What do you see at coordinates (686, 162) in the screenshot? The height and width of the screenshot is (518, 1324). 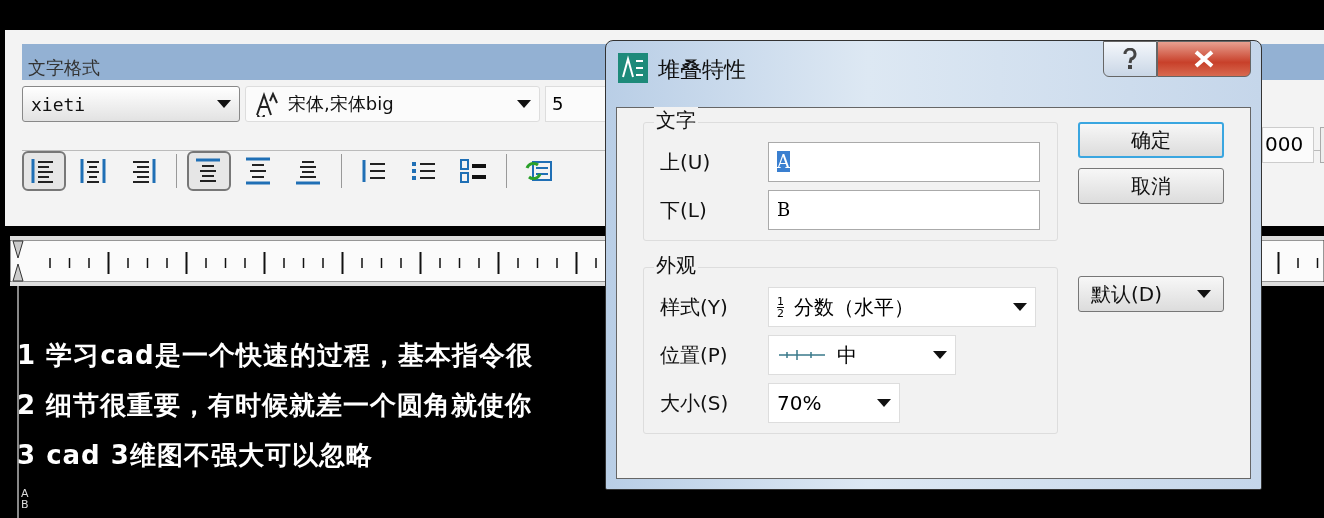 I see `field-label: 上(U)` at bounding box center [686, 162].